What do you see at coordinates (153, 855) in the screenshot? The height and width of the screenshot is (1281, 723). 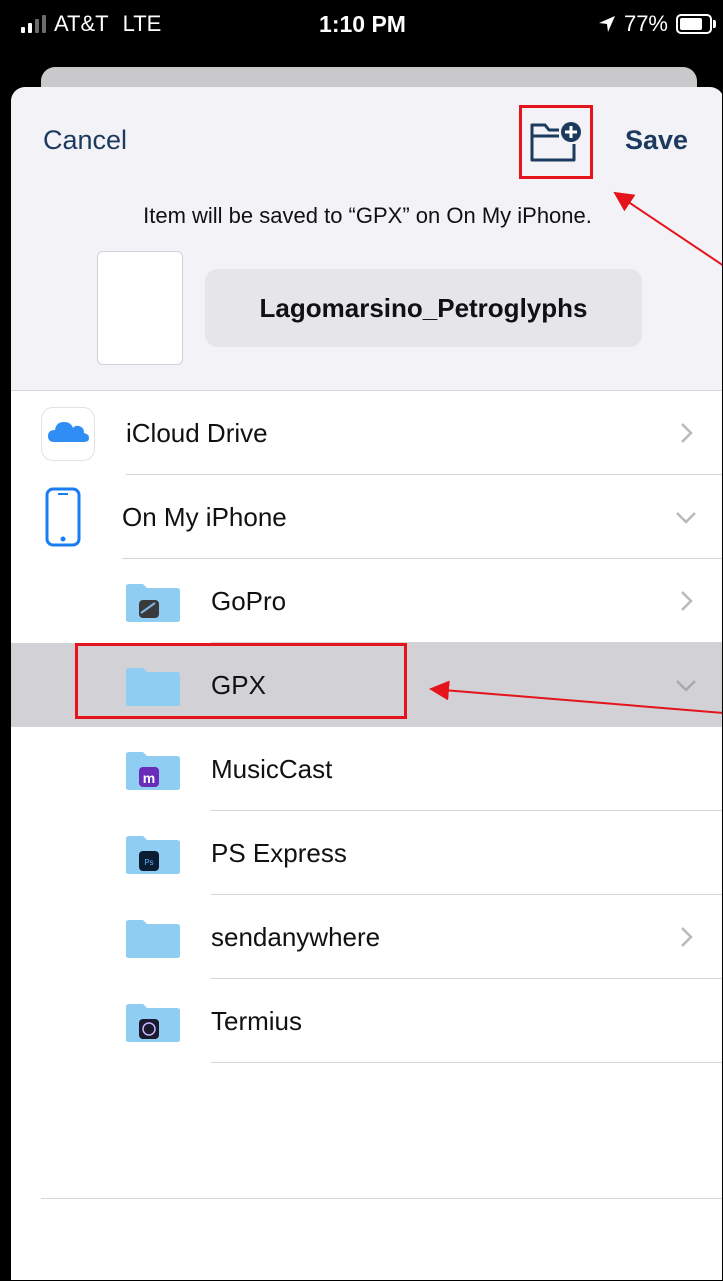 I see `folder-icon: Ps` at bounding box center [153, 855].